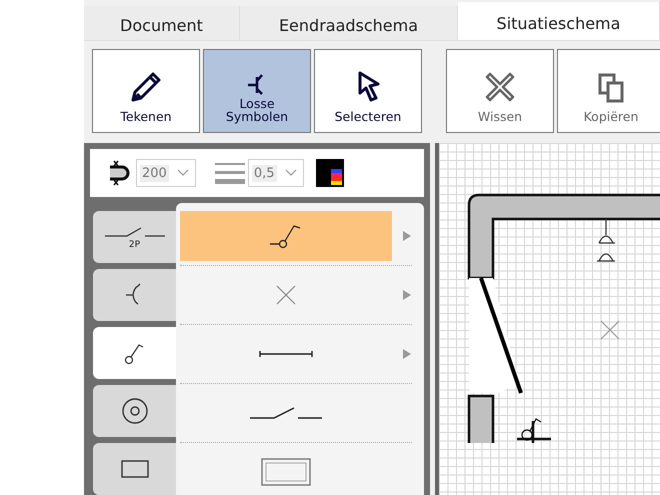 This screenshot has width=660, height=495. I want to click on symbol-category-tab, so click(134, 411).